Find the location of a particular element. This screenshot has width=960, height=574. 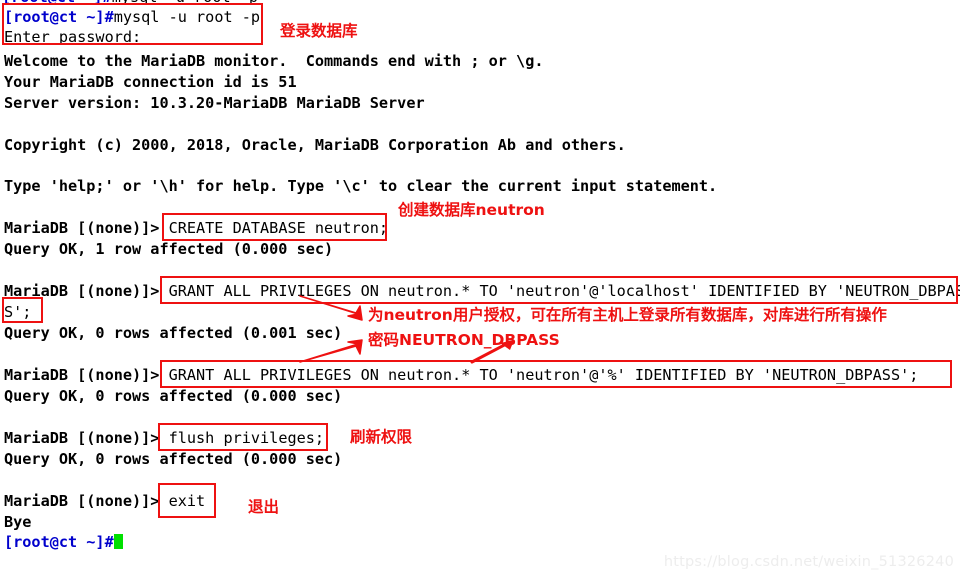

shell-prompt-final: [root@ct ~]# is located at coordinates (59, 542).